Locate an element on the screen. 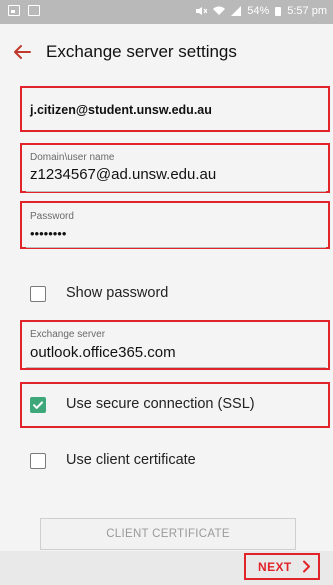 Image resolution: width=333 pixels, height=585 pixels. battery-icon is located at coordinates (278, 11).